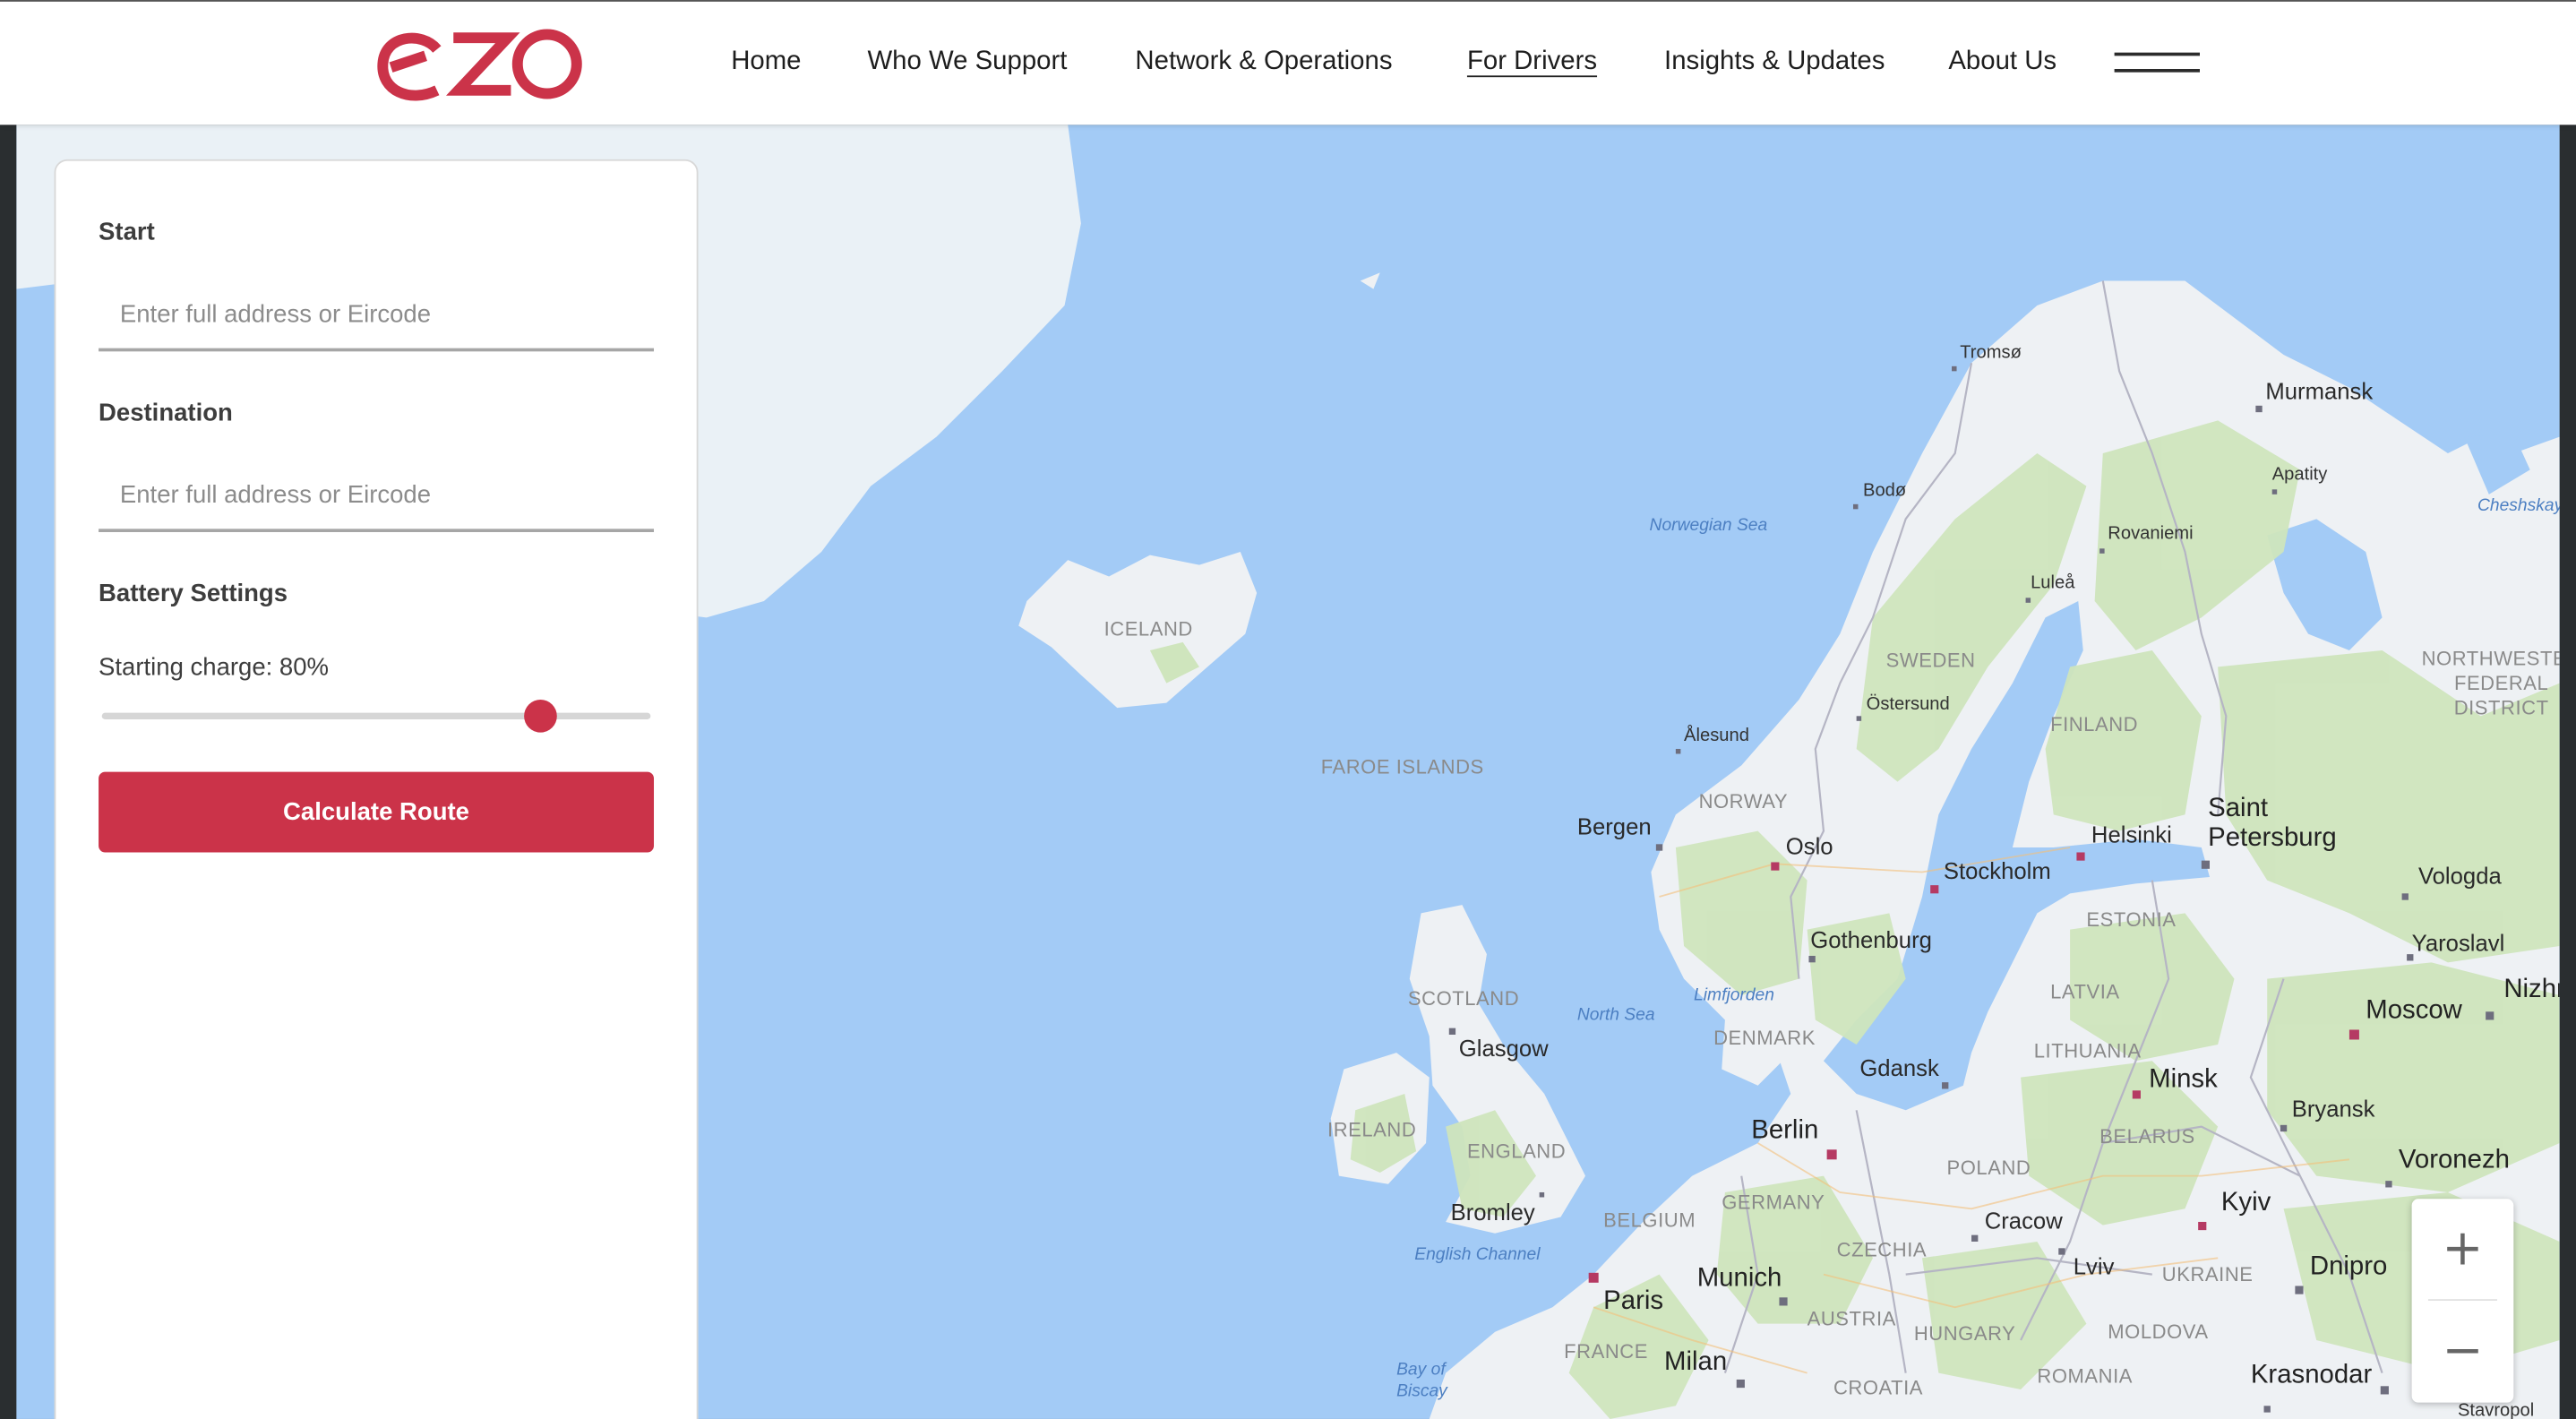 This screenshot has width=2576, height=1419. What do you see at coordinates (2147, 1136) in the screenshot?
I see `map-label-belarus: BELARUS` at bounding box center [2147, 1136].